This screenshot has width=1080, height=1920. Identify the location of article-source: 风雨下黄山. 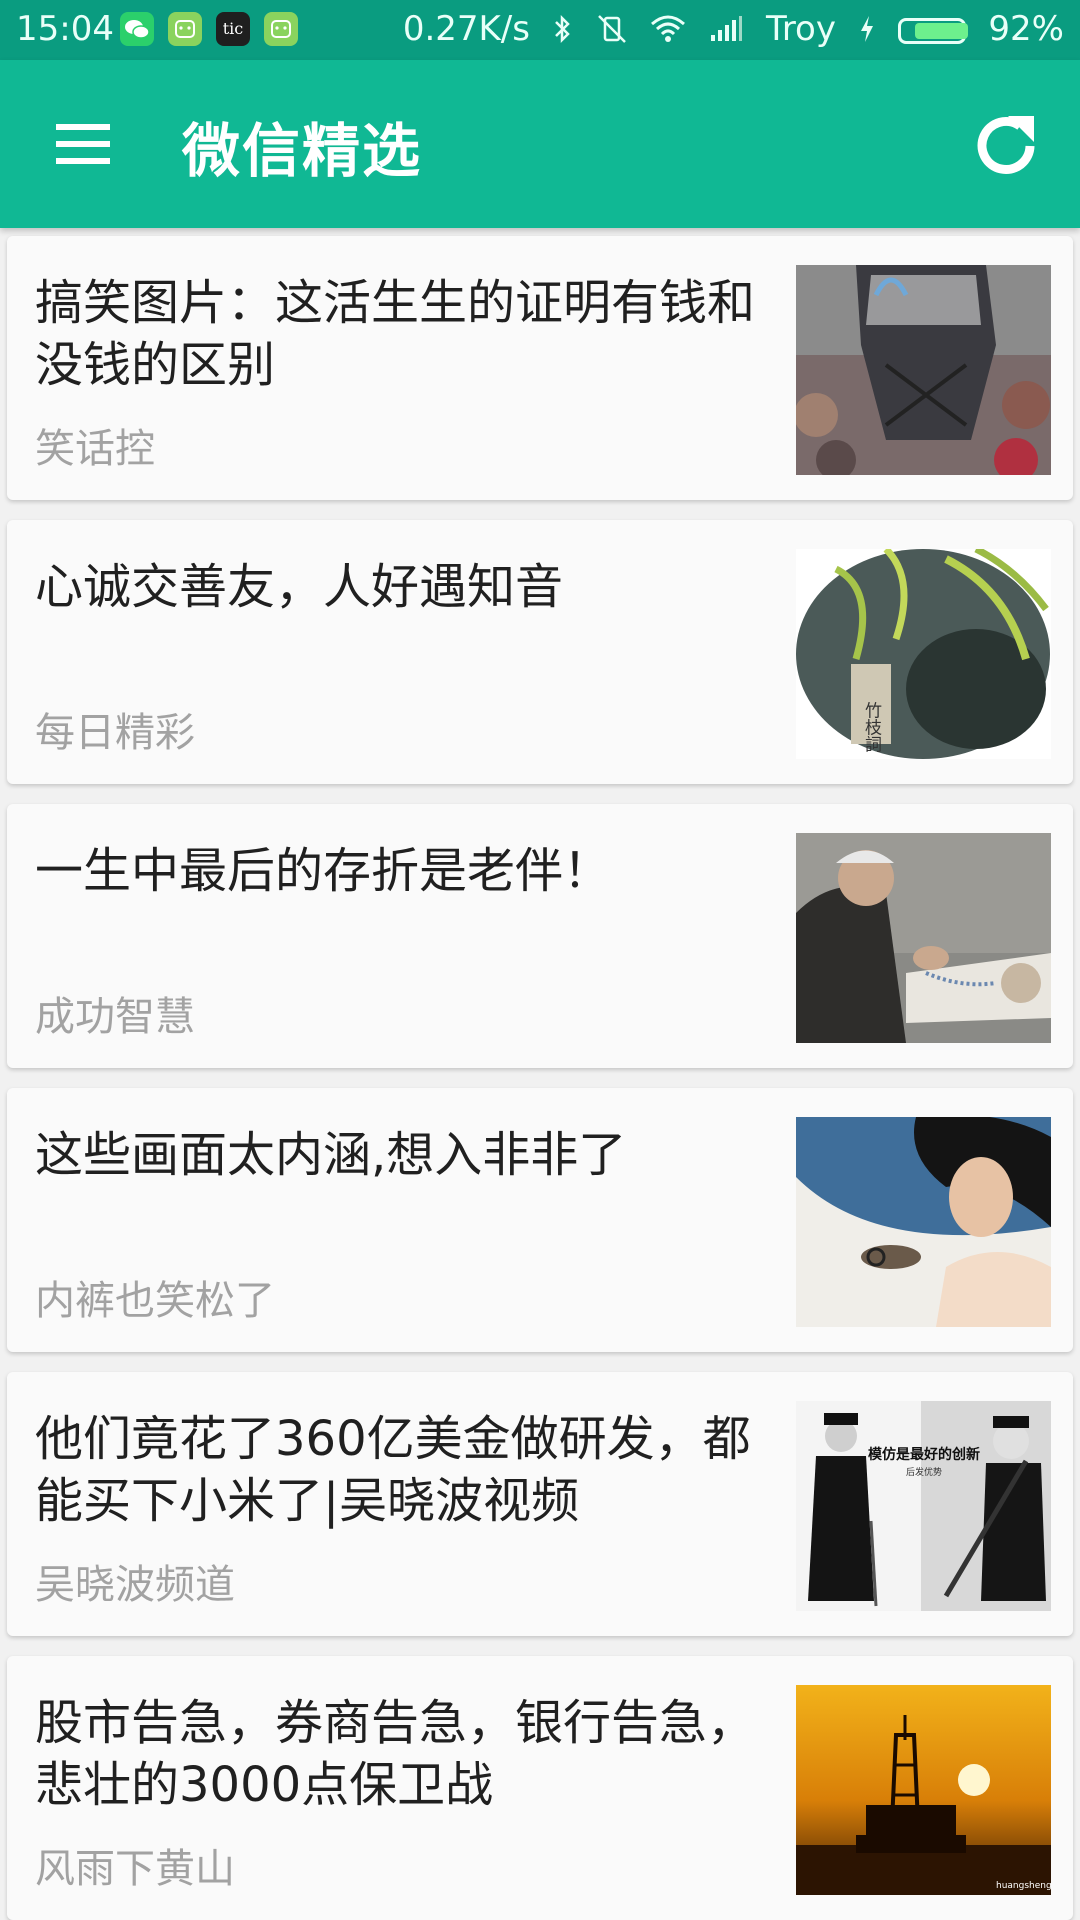
(135, 1869).